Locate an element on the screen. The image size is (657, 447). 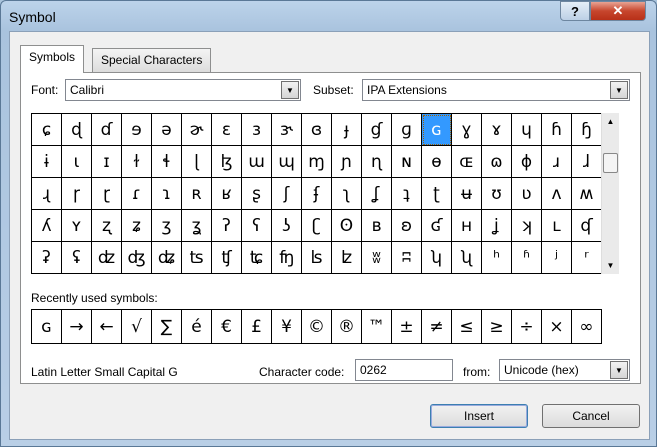
symbol-cell: ʇ is located at coordinates (407, 194).